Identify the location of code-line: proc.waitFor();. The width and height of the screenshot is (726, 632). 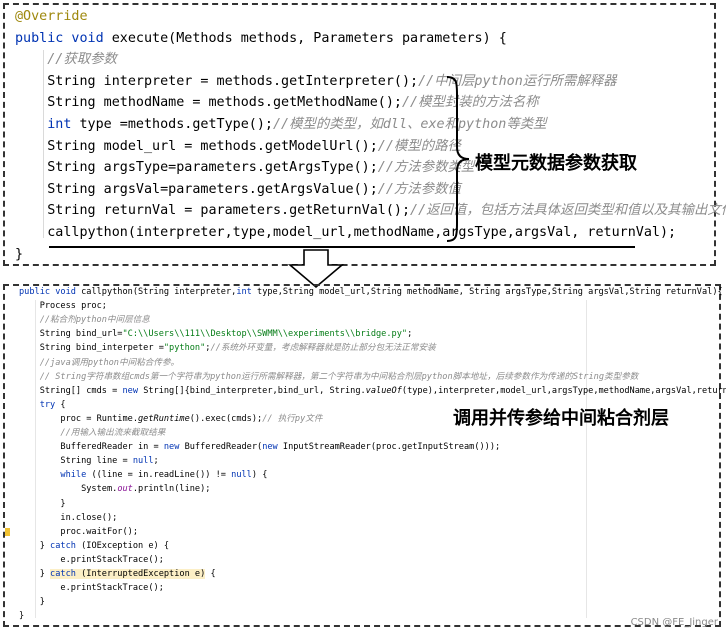
(78, 532).